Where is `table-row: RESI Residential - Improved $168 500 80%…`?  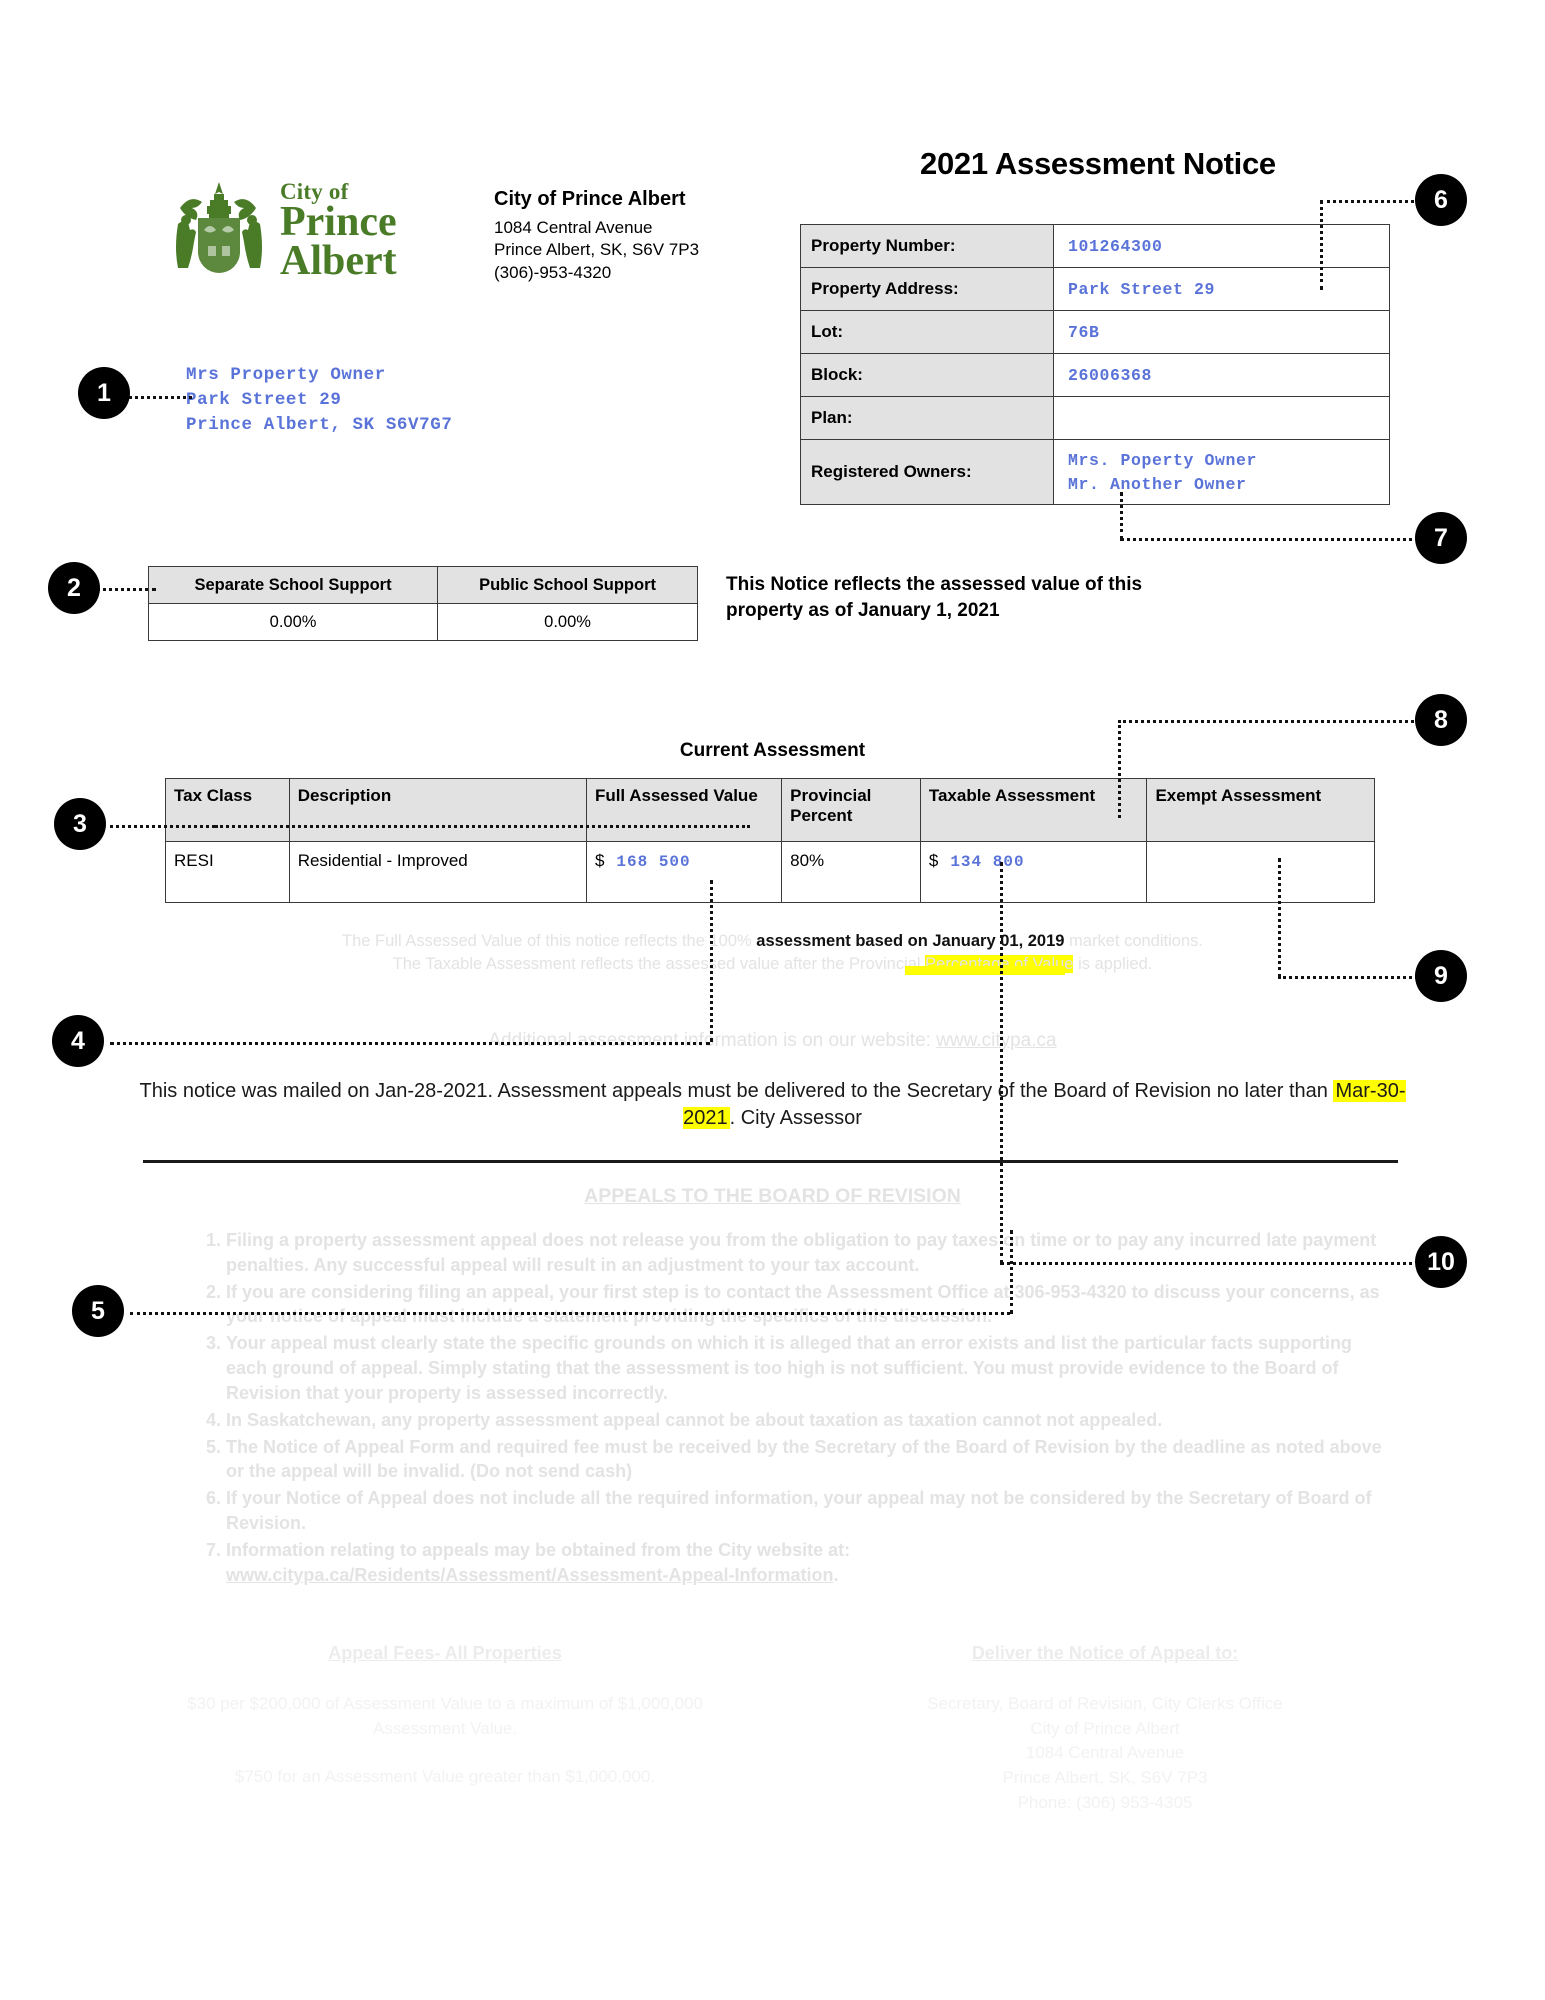 table-row: RESI Residential - Improved $168 500 80%… is located at coordinates (770, 872).